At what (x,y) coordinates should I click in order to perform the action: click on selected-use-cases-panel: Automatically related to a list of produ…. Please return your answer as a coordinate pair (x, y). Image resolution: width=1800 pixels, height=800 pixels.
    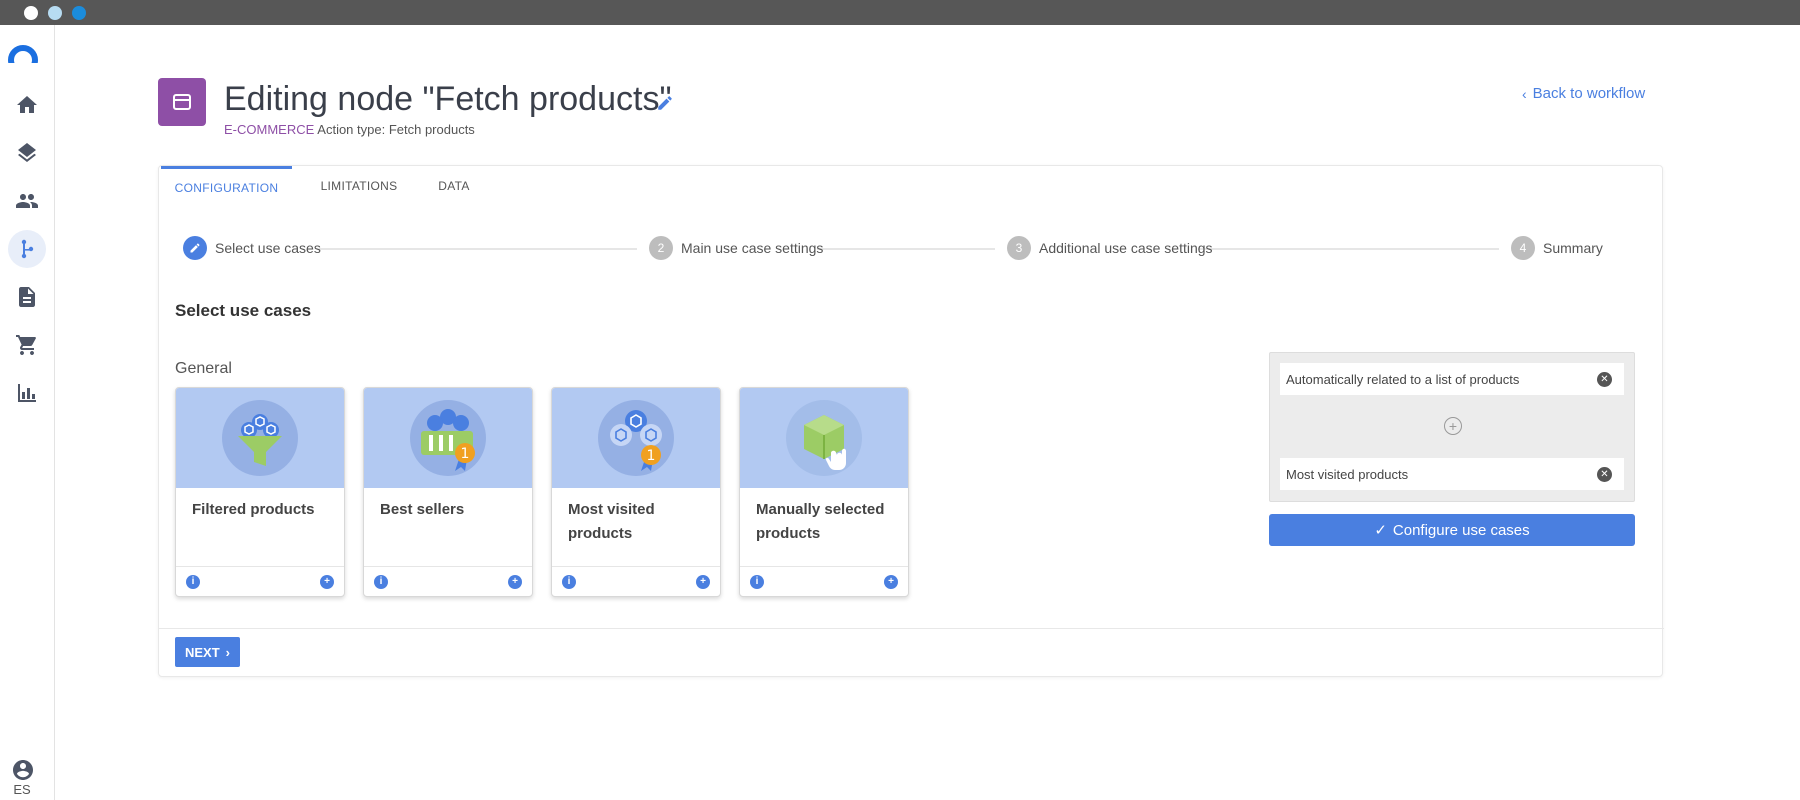
    Looking at the image, I should click on (1452, 427).